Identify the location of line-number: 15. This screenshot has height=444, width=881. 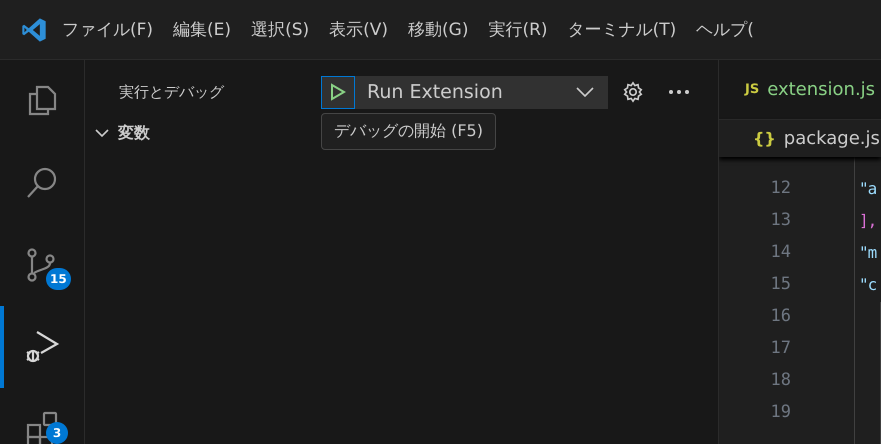
(780, 284).